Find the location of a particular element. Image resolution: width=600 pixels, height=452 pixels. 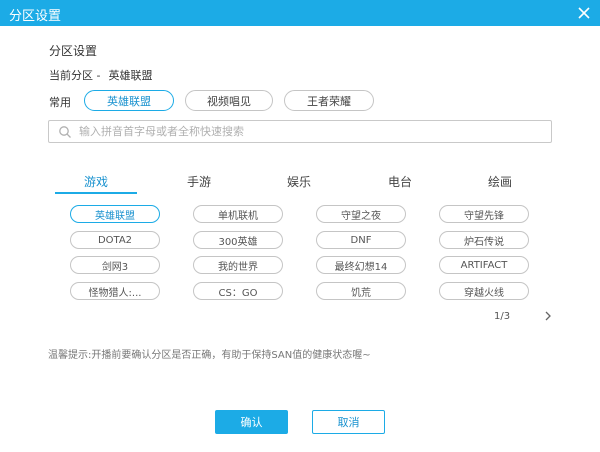

search-box is located at coordinates (300, 131).